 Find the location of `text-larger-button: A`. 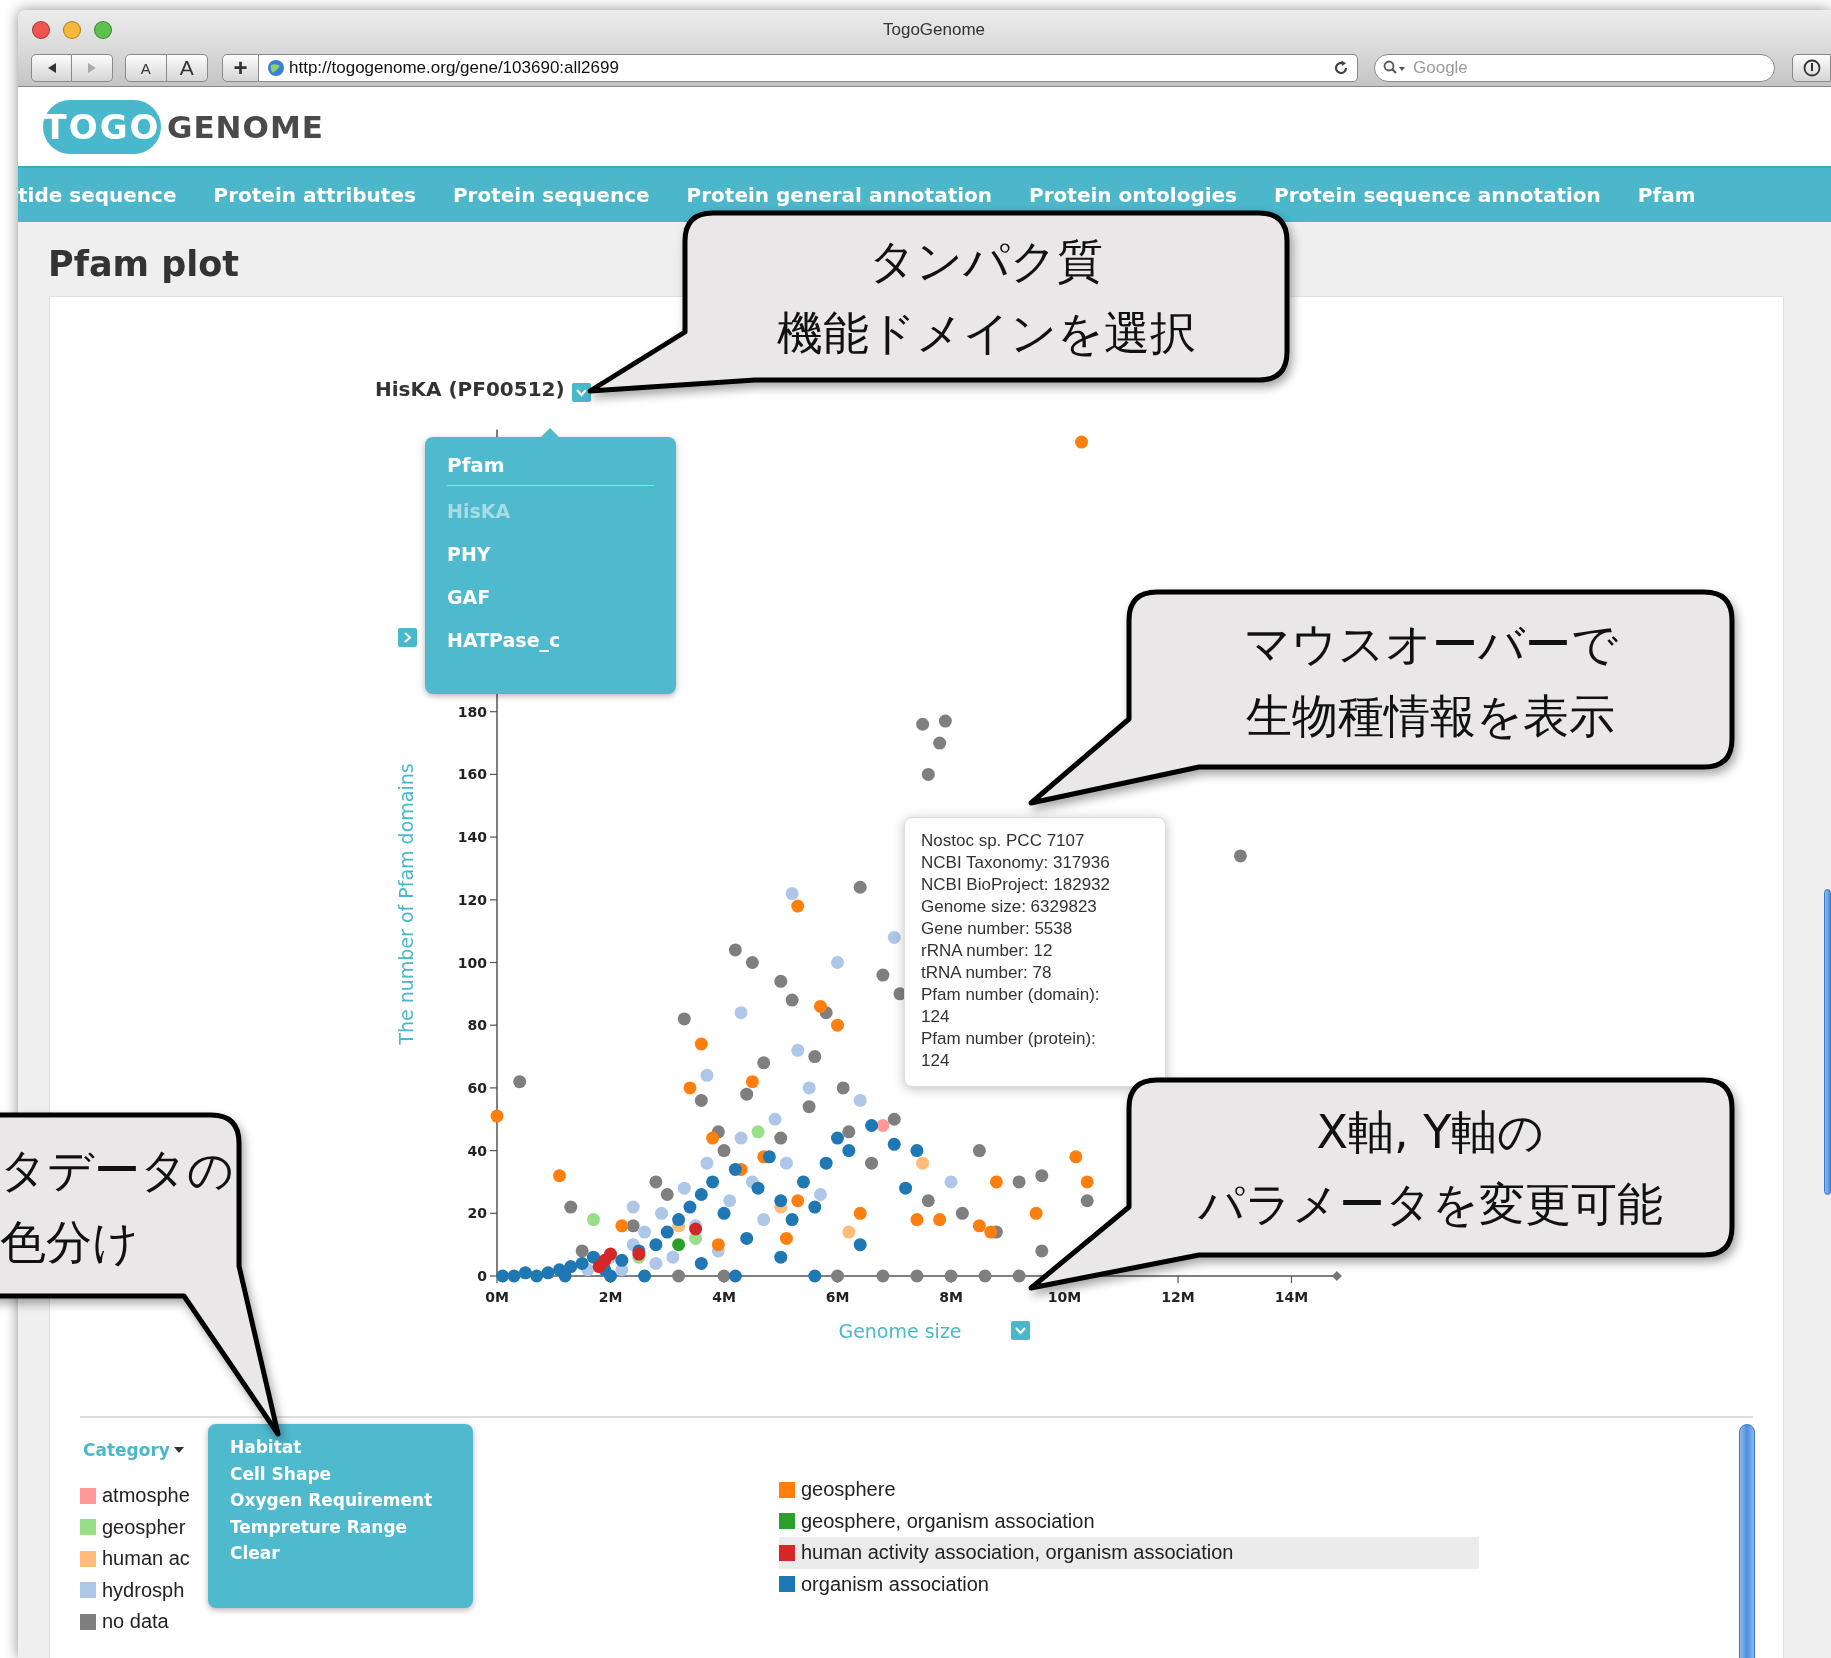

text-larger-button: A is located at coordinates (187, 68).